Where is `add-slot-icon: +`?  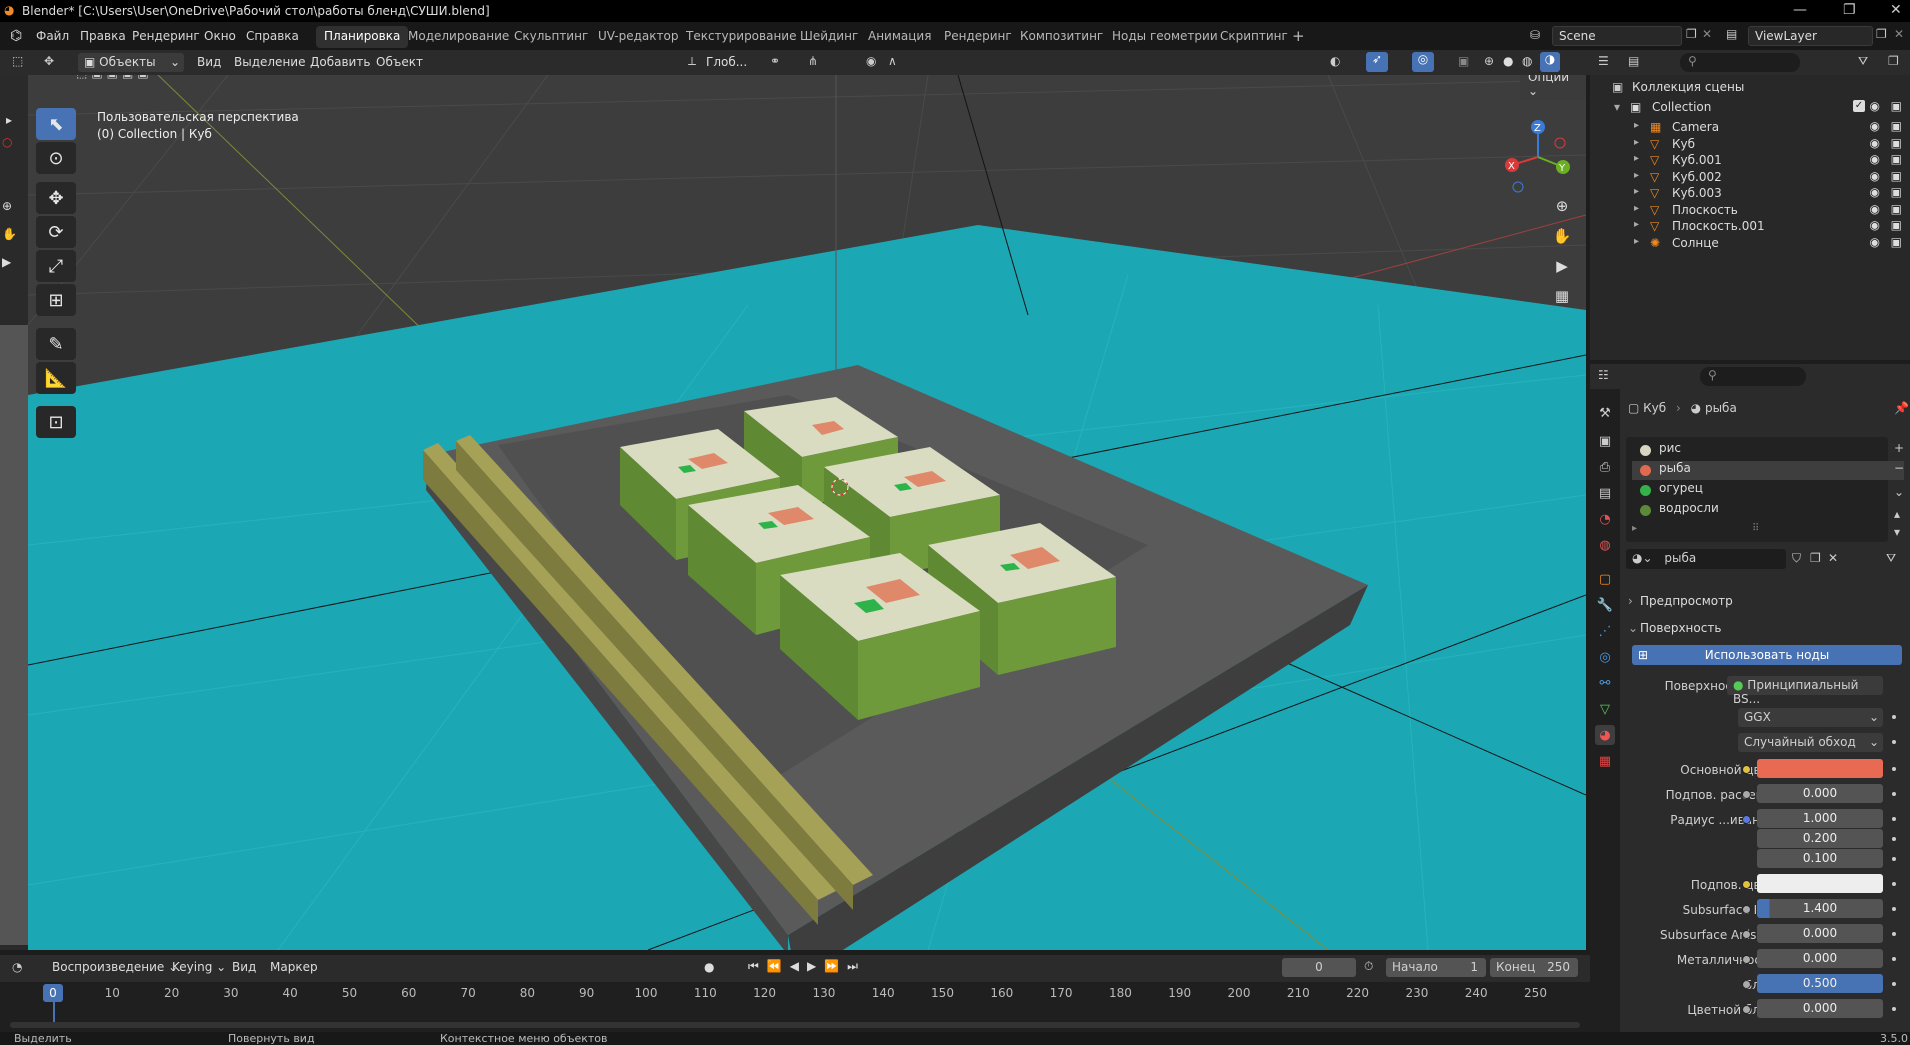 add-slot-icon: + is located at coordinates (1899, 448).